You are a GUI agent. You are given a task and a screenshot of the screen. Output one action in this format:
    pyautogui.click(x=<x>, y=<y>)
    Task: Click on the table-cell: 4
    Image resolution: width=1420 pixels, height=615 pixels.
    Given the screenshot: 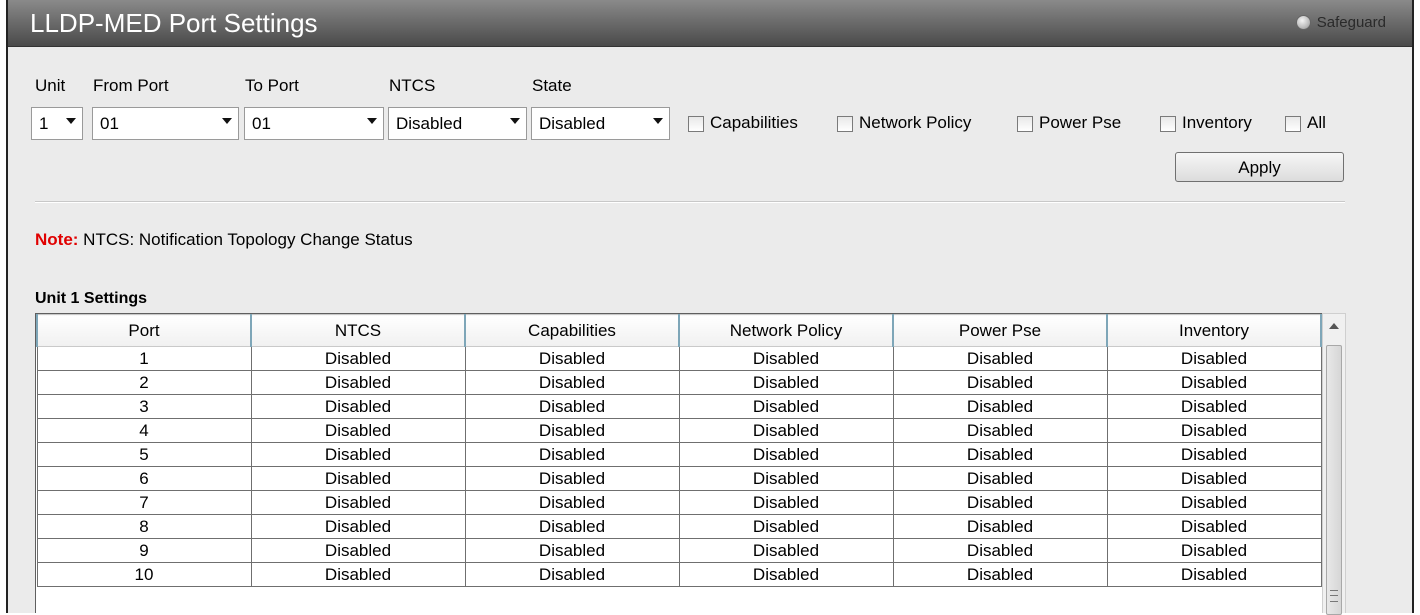 What is the action you would take?
    pyautogui.click(x=144, y=430)
    